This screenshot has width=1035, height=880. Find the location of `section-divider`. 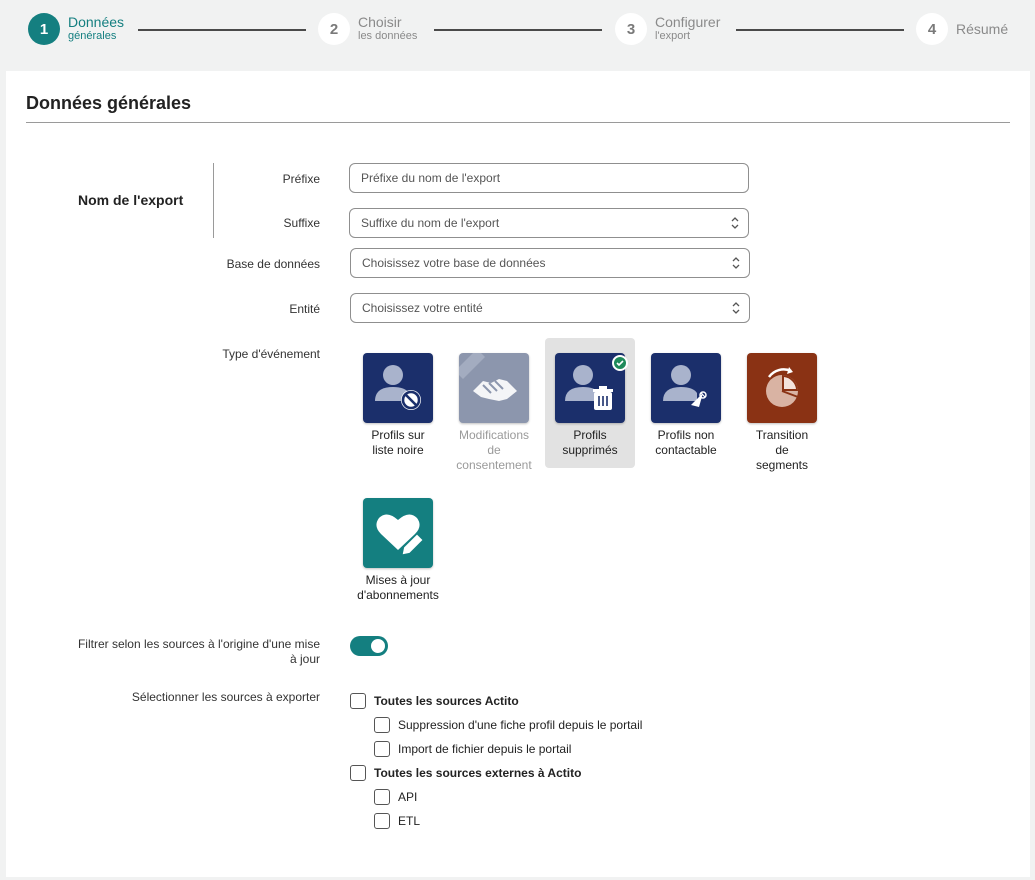

section-divider is located at coordinates (518, 122).